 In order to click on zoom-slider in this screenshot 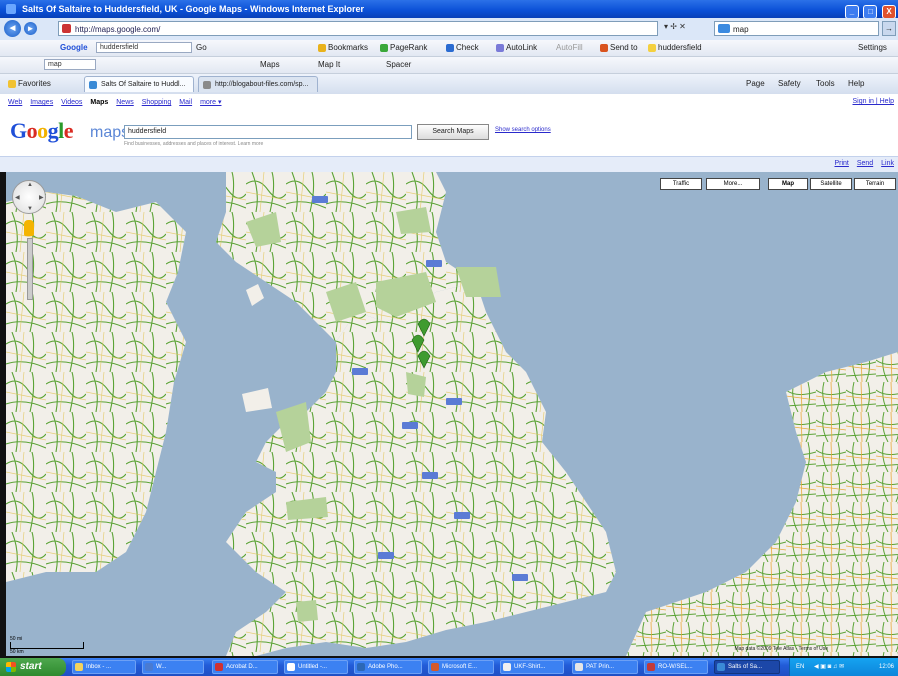, I will do `click(30, 269)`.